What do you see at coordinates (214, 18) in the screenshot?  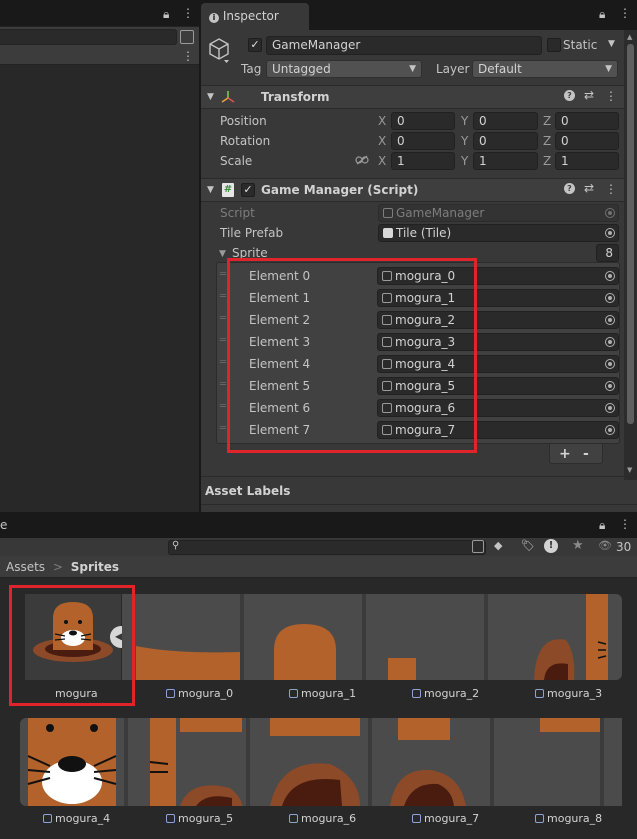 I see `info-icon: i` at bounding box center [214, 18].